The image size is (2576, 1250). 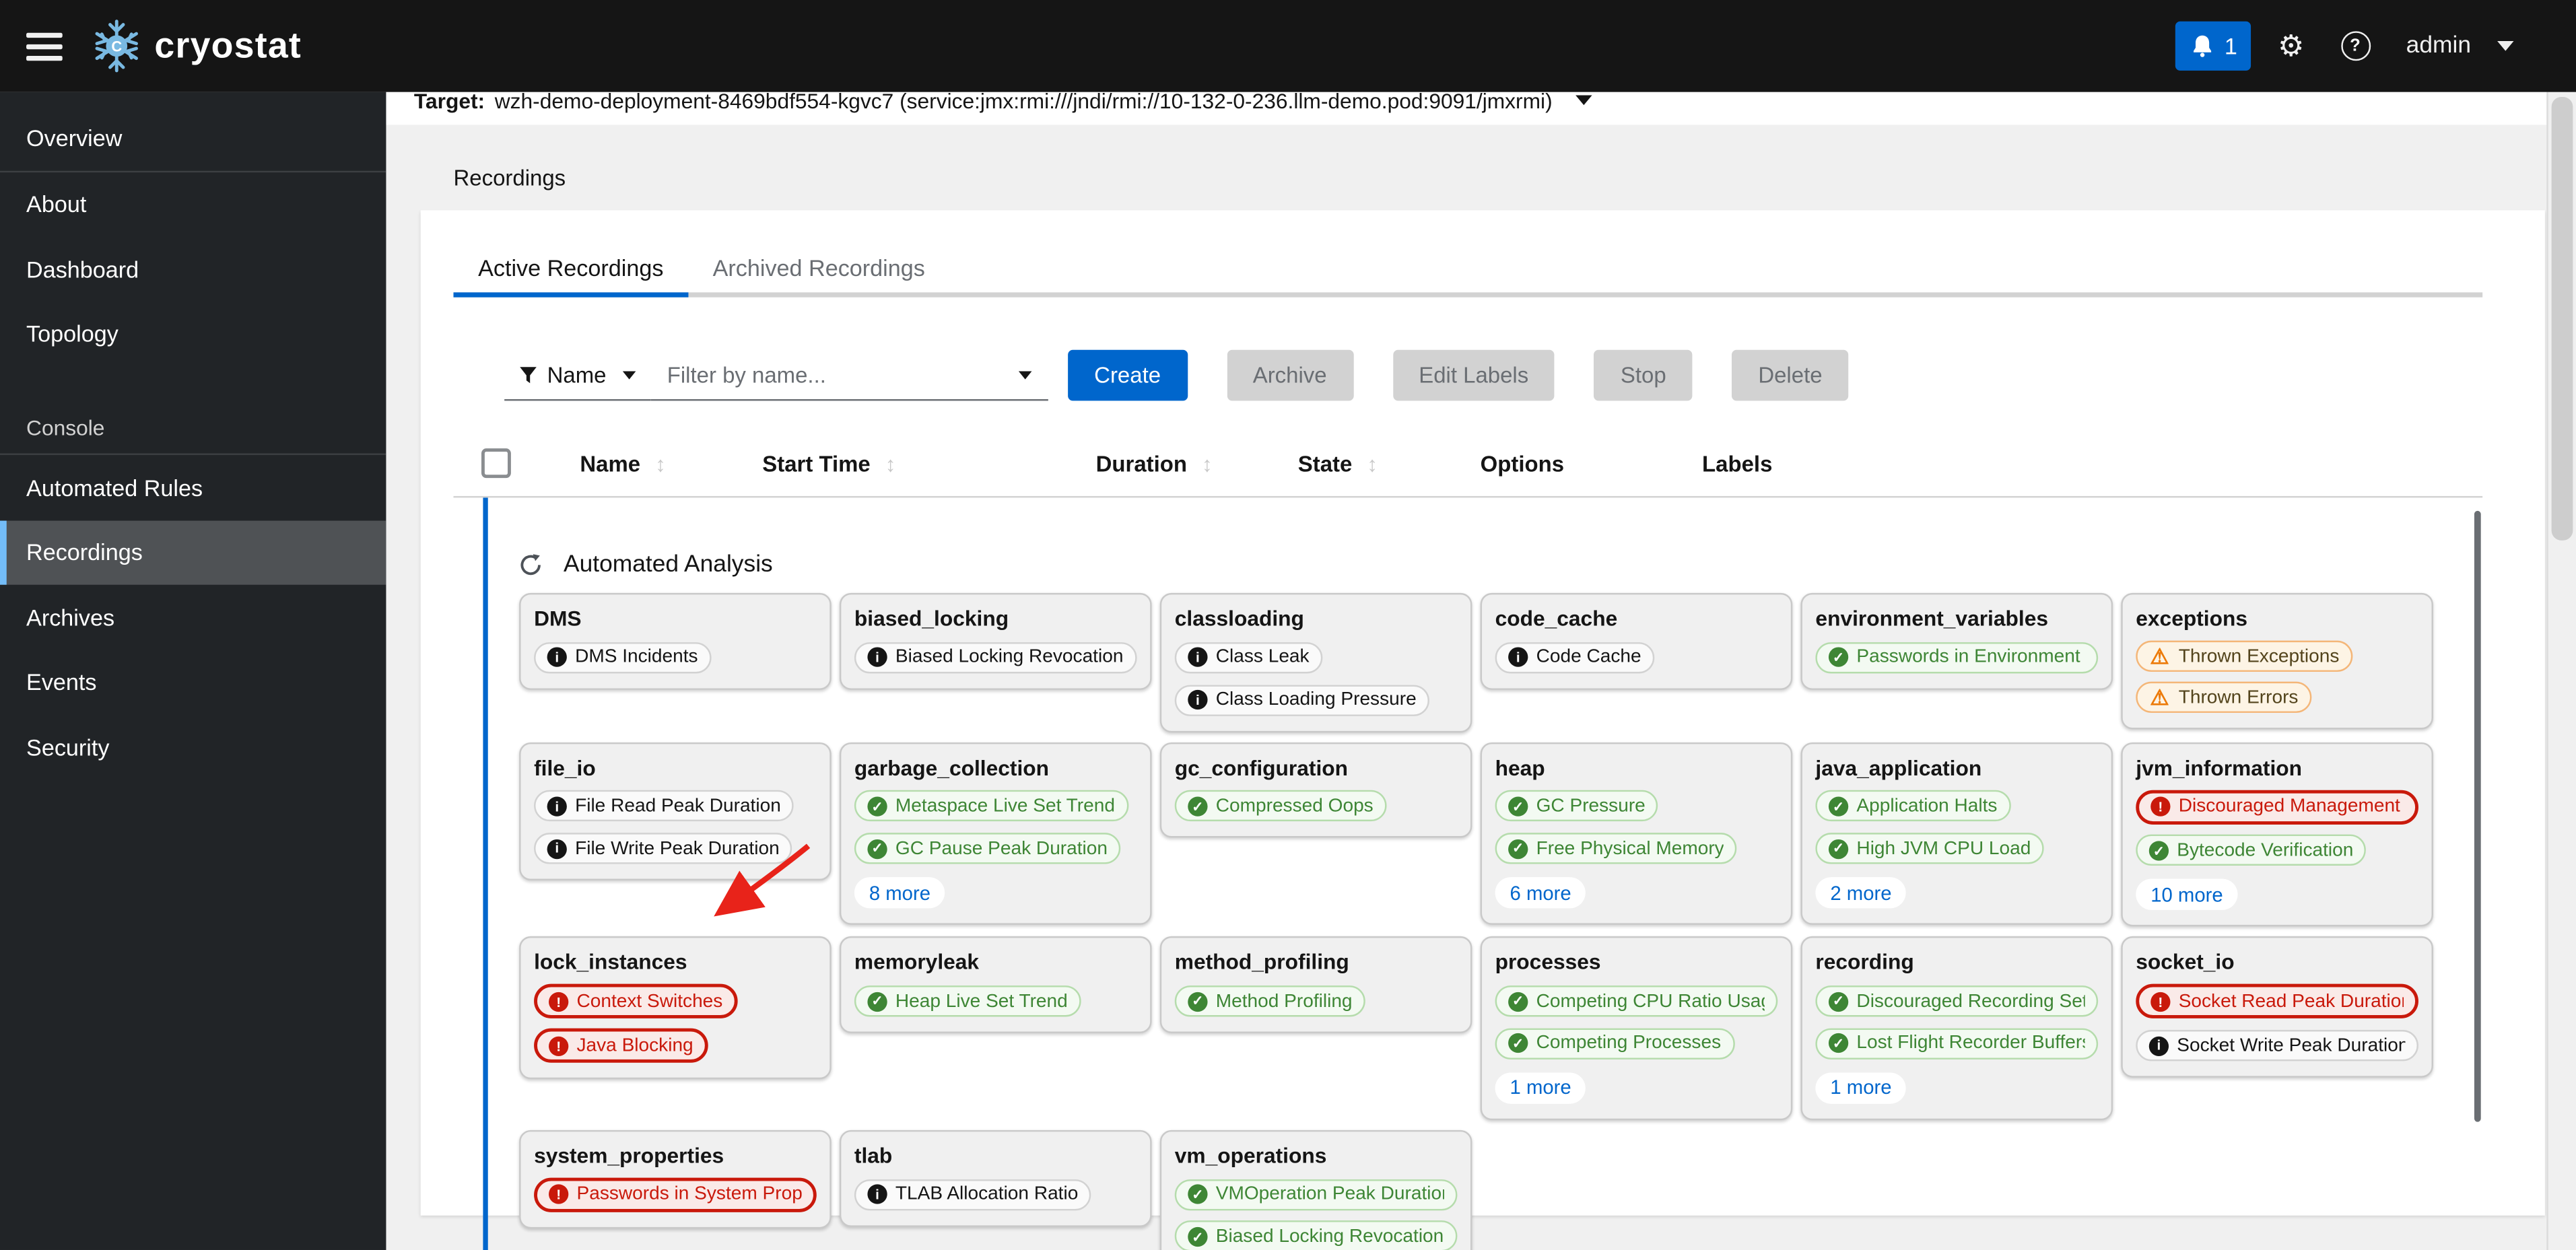 What do you see at coordinates (991, 806) in the screenshot?
I see `rule-badge-metaspace-live-set-trend: ✓ Metaspace Live Set Trend` at bounding box center [991, 806].